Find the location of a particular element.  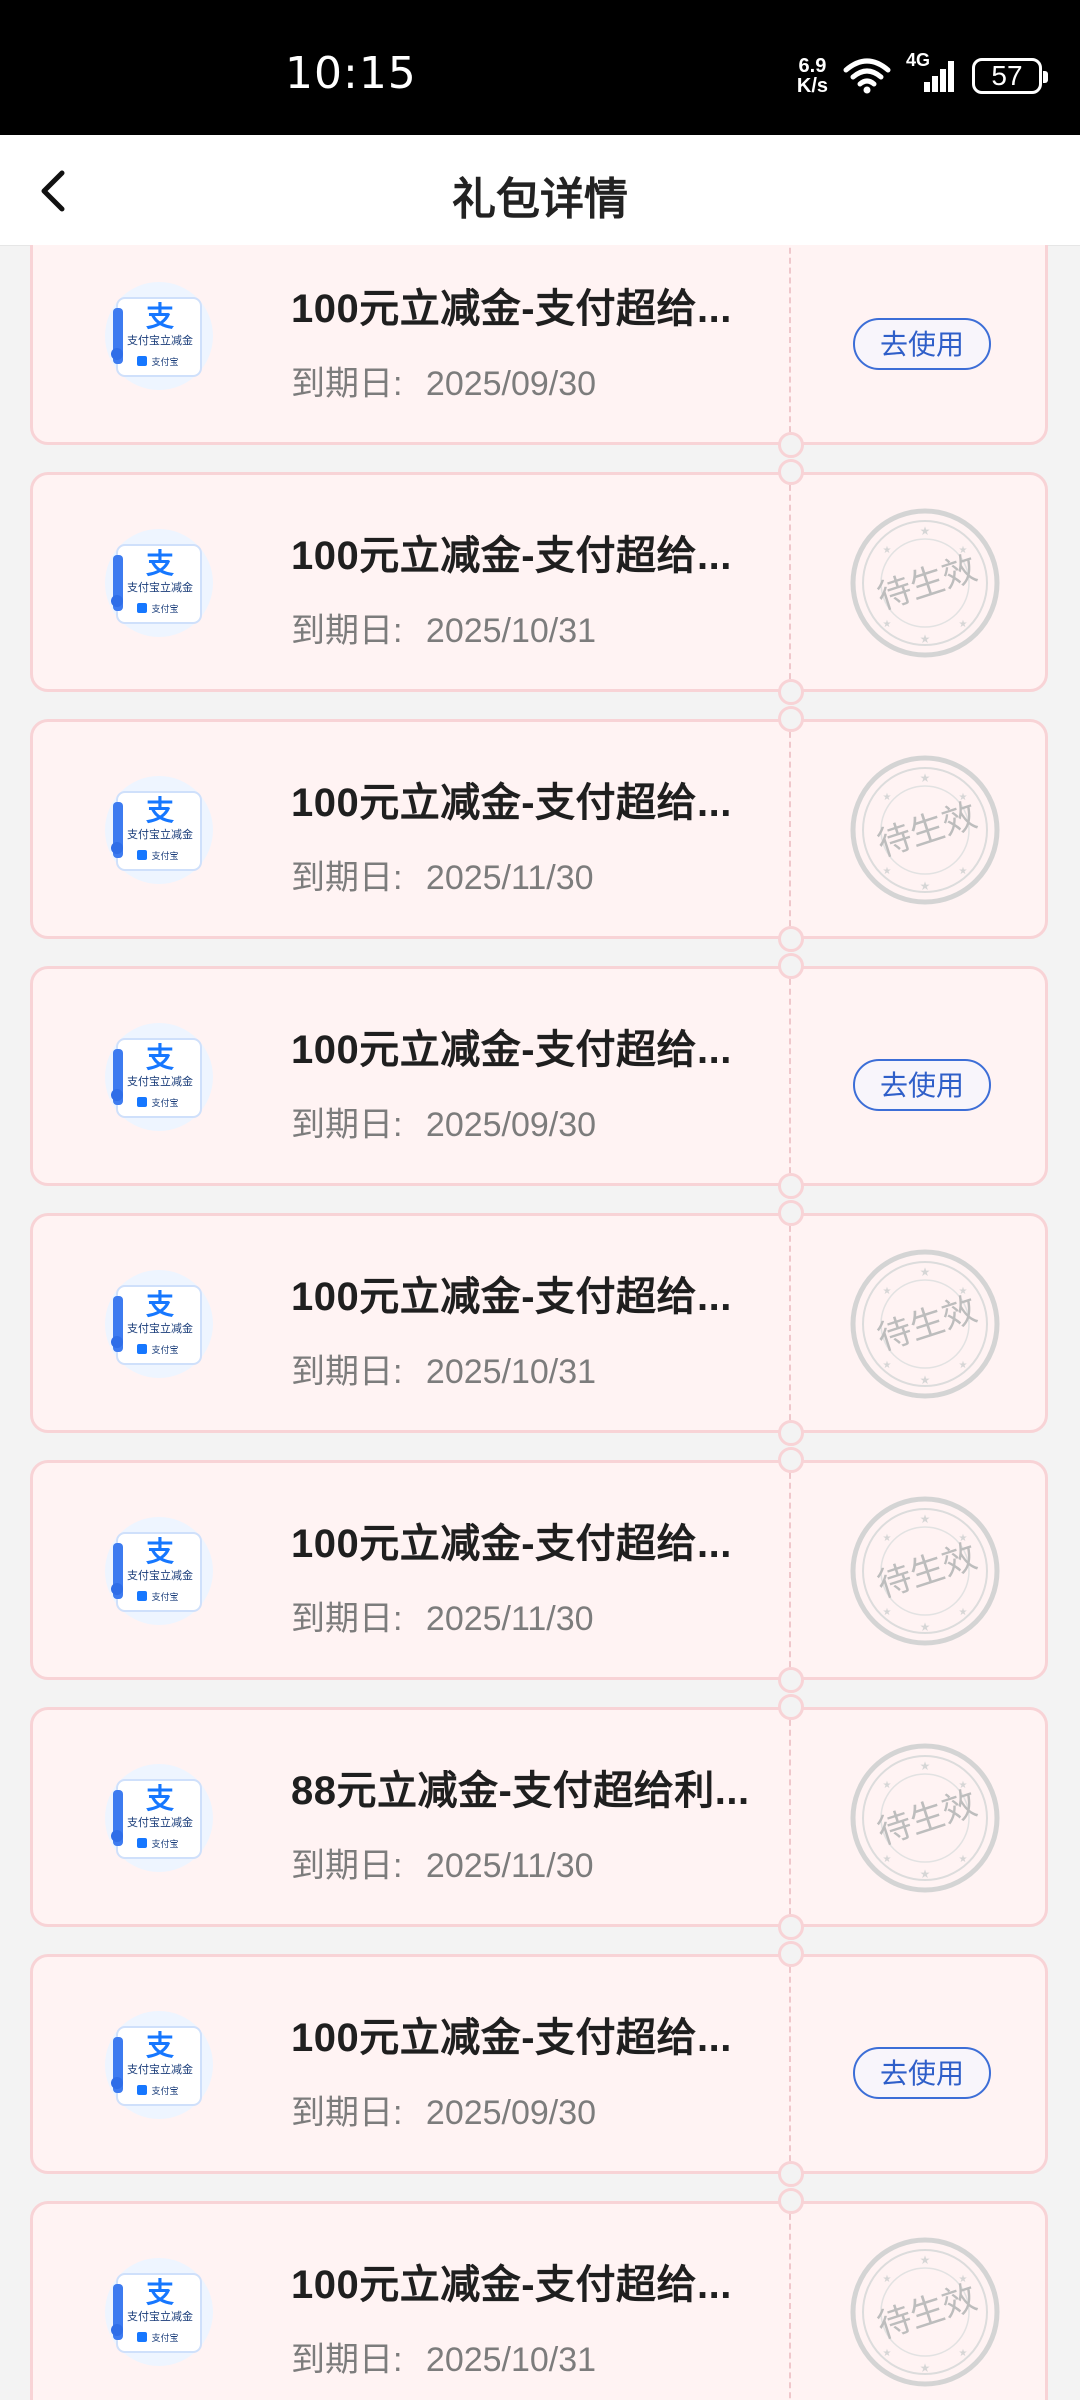

status-bar: 10:15 6.9 K/s 4G 57 is located at coordinates (540, 67).